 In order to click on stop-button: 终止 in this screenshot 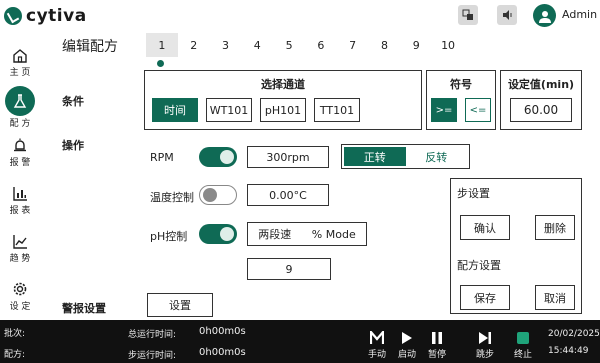, I will do `click(523, 345)`.